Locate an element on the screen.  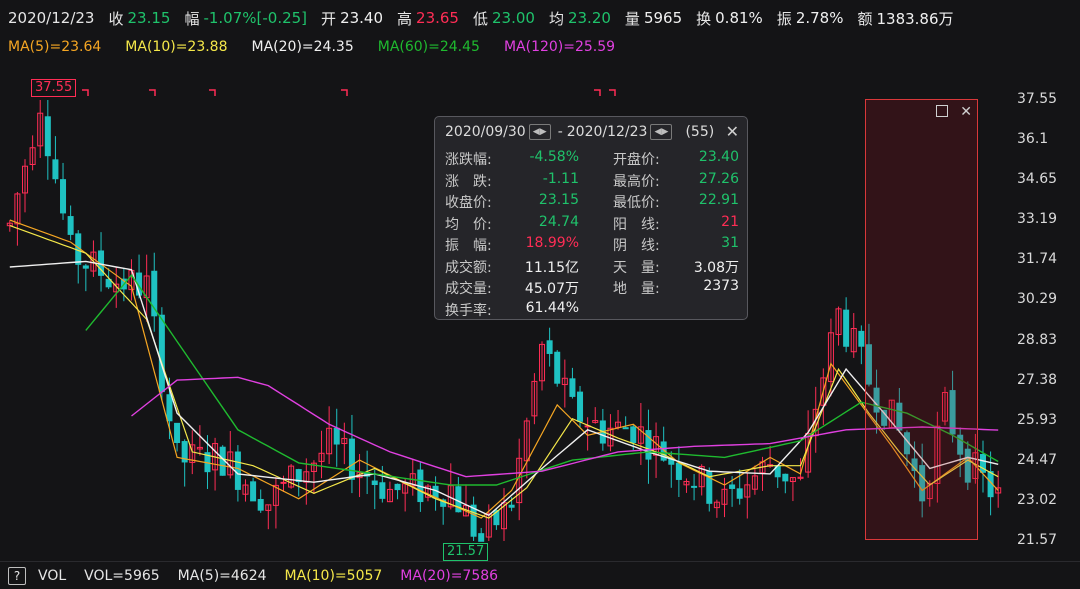
vol-value: 5965 is located at coordinates (663, 18).